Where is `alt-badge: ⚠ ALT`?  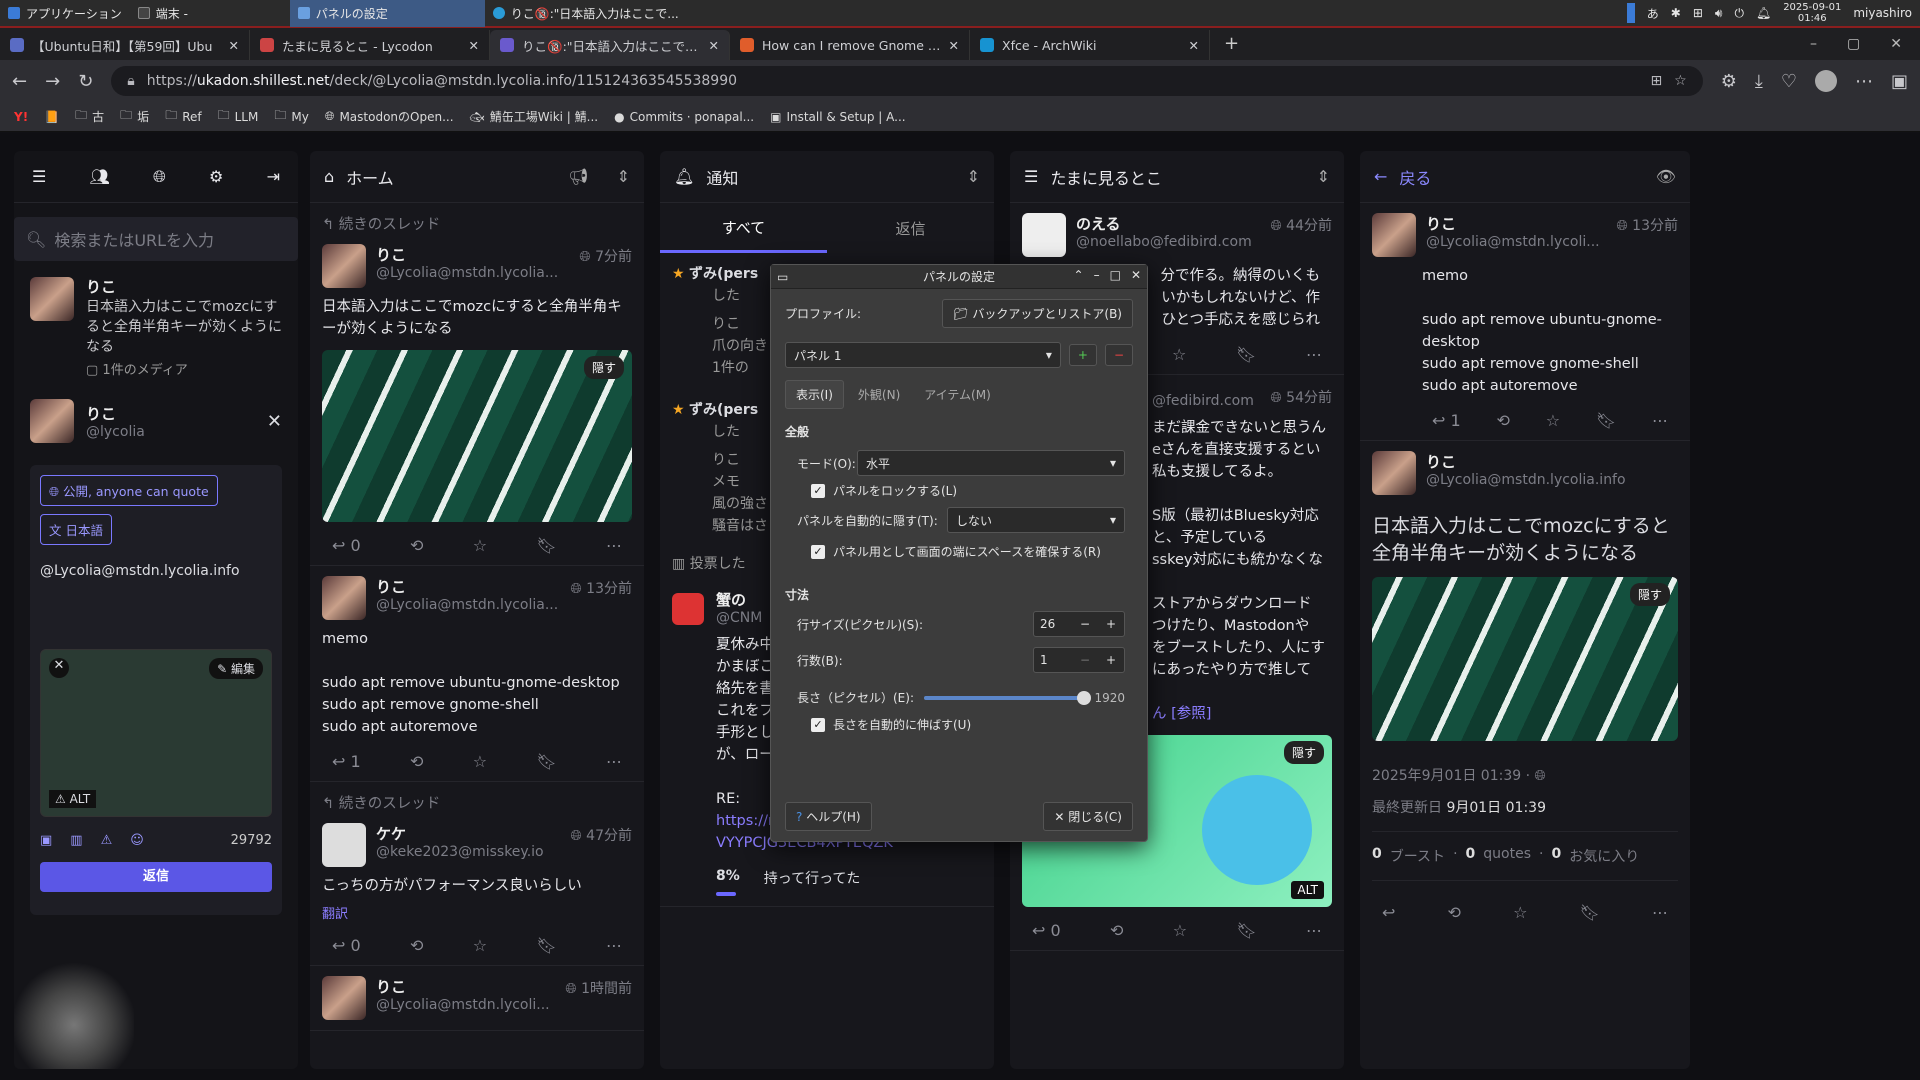
alt-badge: ⚠ ALT is located at coordinates (73, 799).